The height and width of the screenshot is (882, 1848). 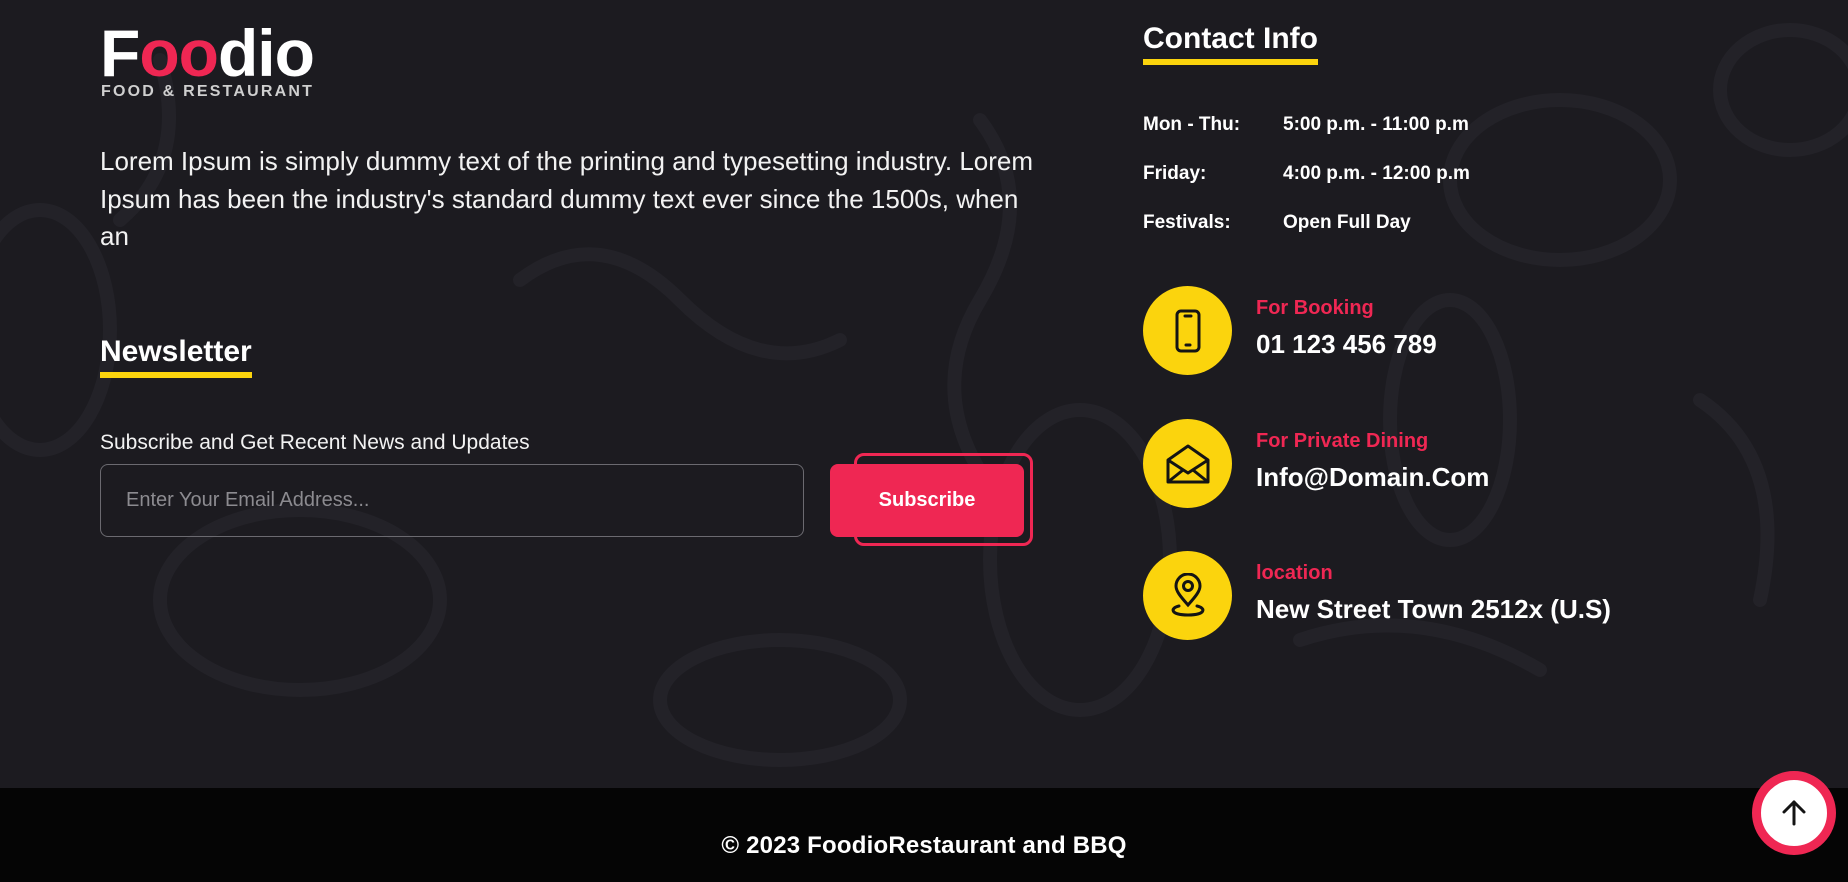 What do you see at coordinates (924, 845) in the screenshot?
I see `copyright-text: © 2023 FoodioRestaurant and BBQ` at bounding box center [924, 845].